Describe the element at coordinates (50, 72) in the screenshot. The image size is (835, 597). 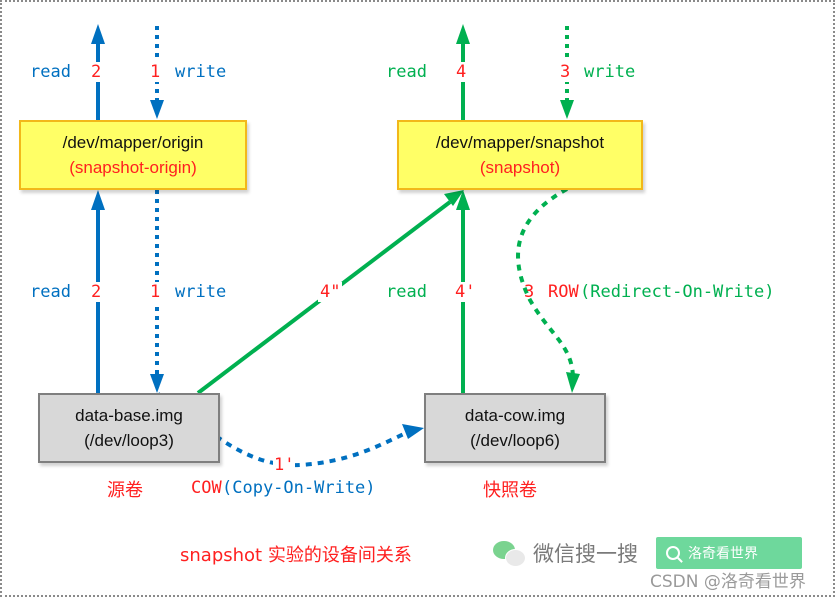
I see `origin-top-read-label: read` at that location.